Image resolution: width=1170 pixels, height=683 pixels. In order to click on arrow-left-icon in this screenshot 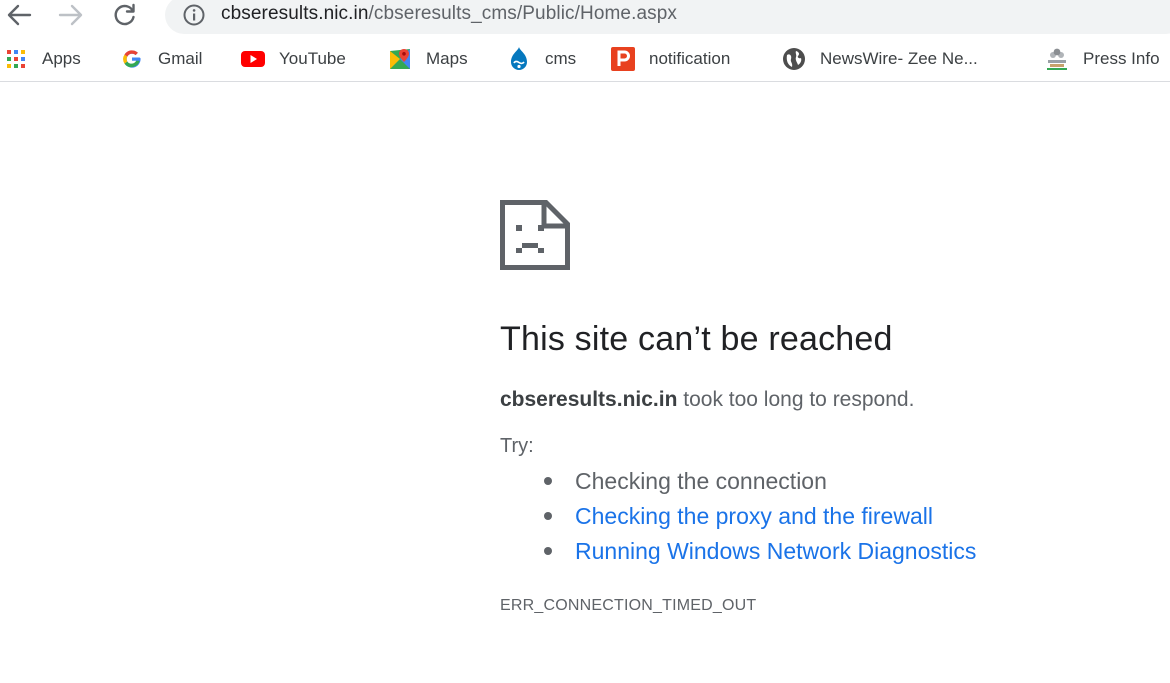, I will do `click(19, 15)`.